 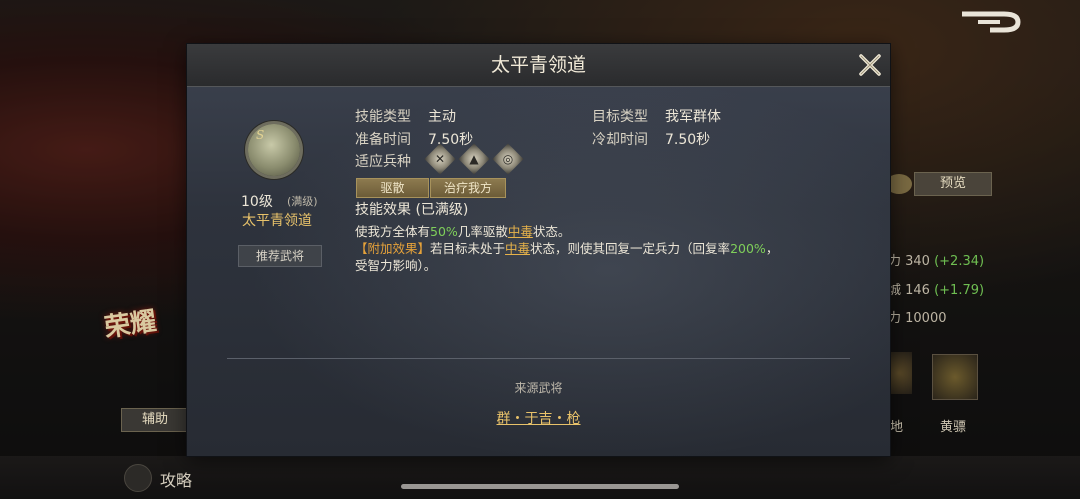 I want to click on recommend-generals-button: 推荐武将, so click(x=280, y=256).